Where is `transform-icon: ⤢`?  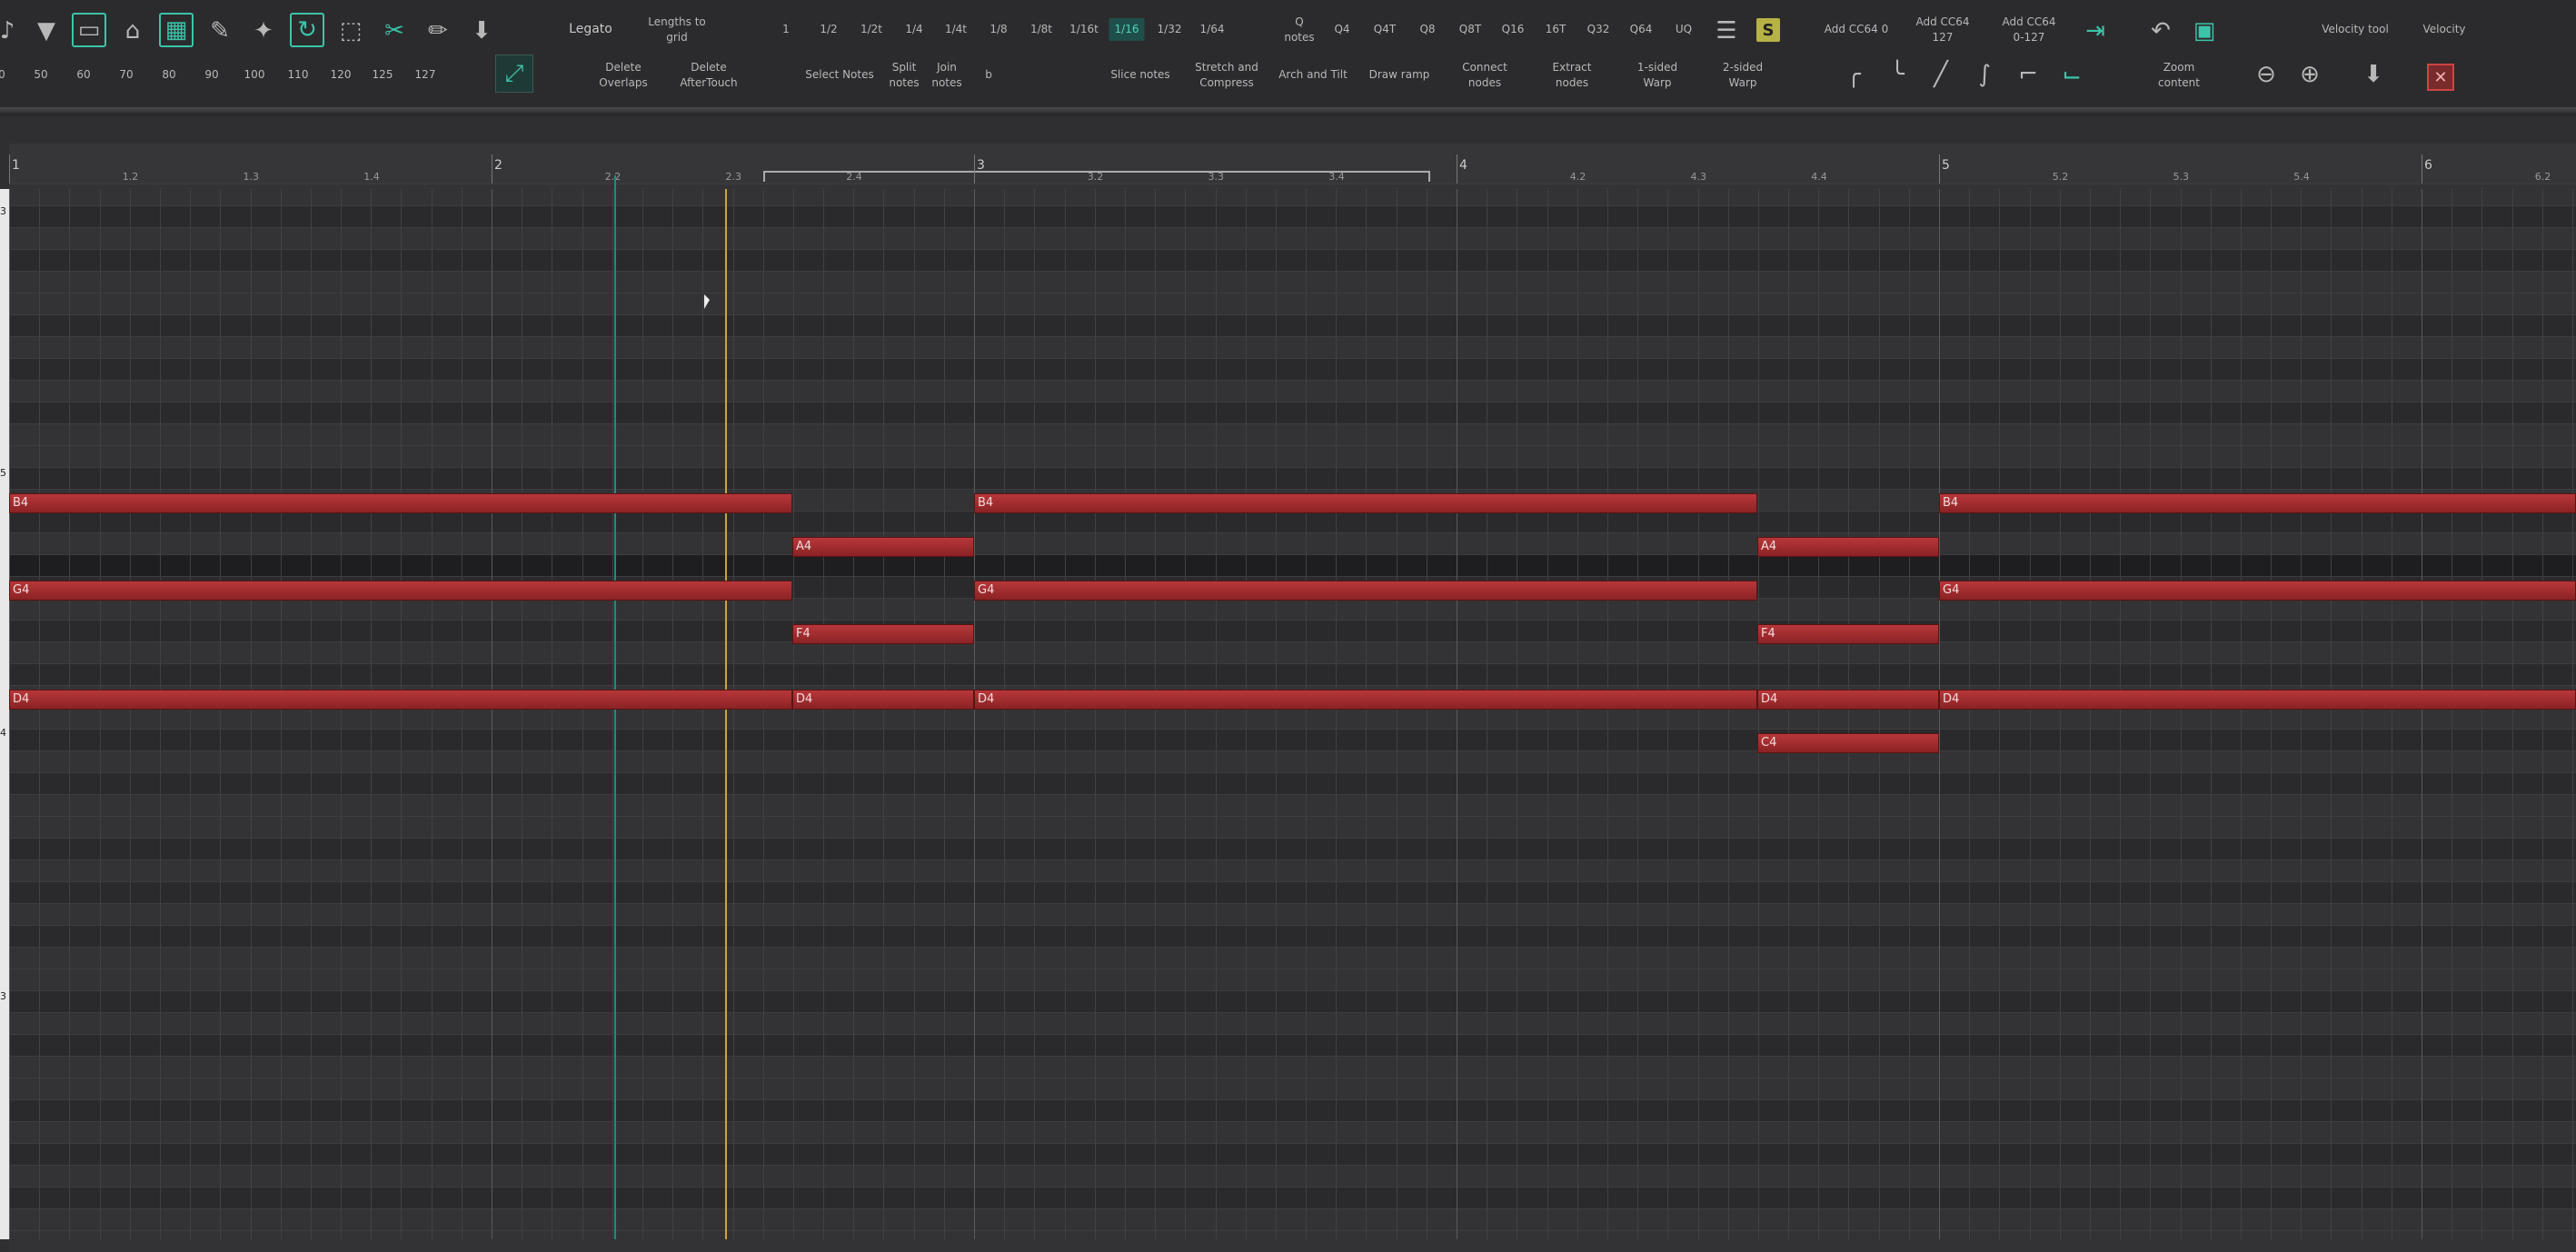 transform-icon: ⤢ is located at coordinates (514, 74).